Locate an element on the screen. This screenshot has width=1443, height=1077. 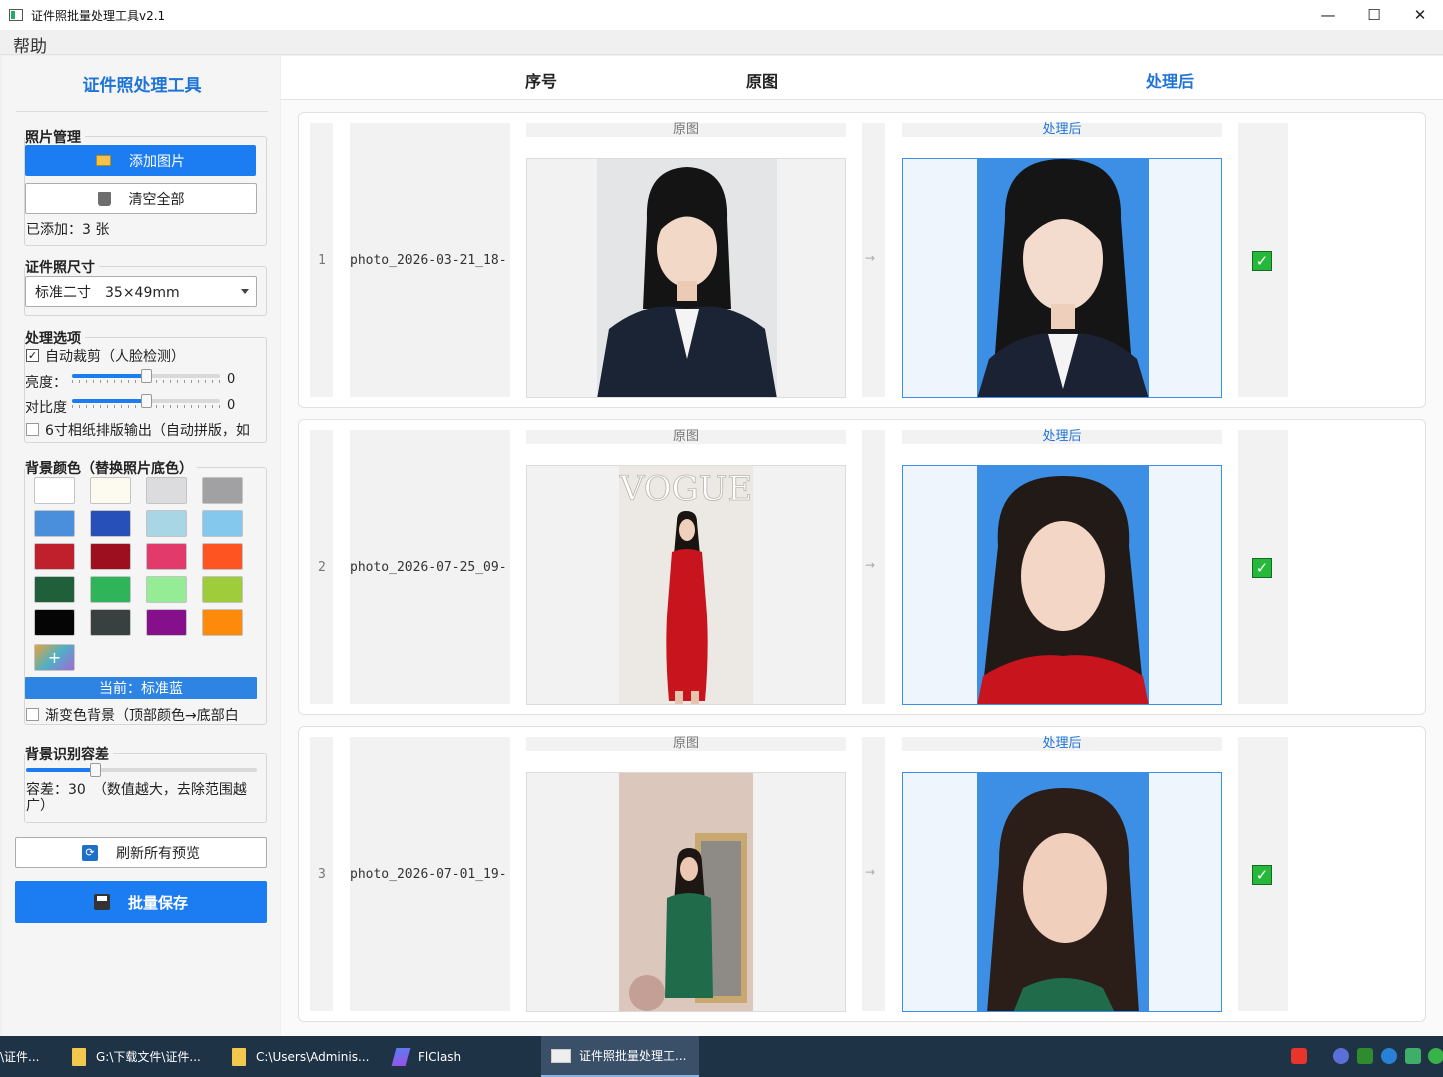
tray-update-icon is located at coordinates (1413, 1056).